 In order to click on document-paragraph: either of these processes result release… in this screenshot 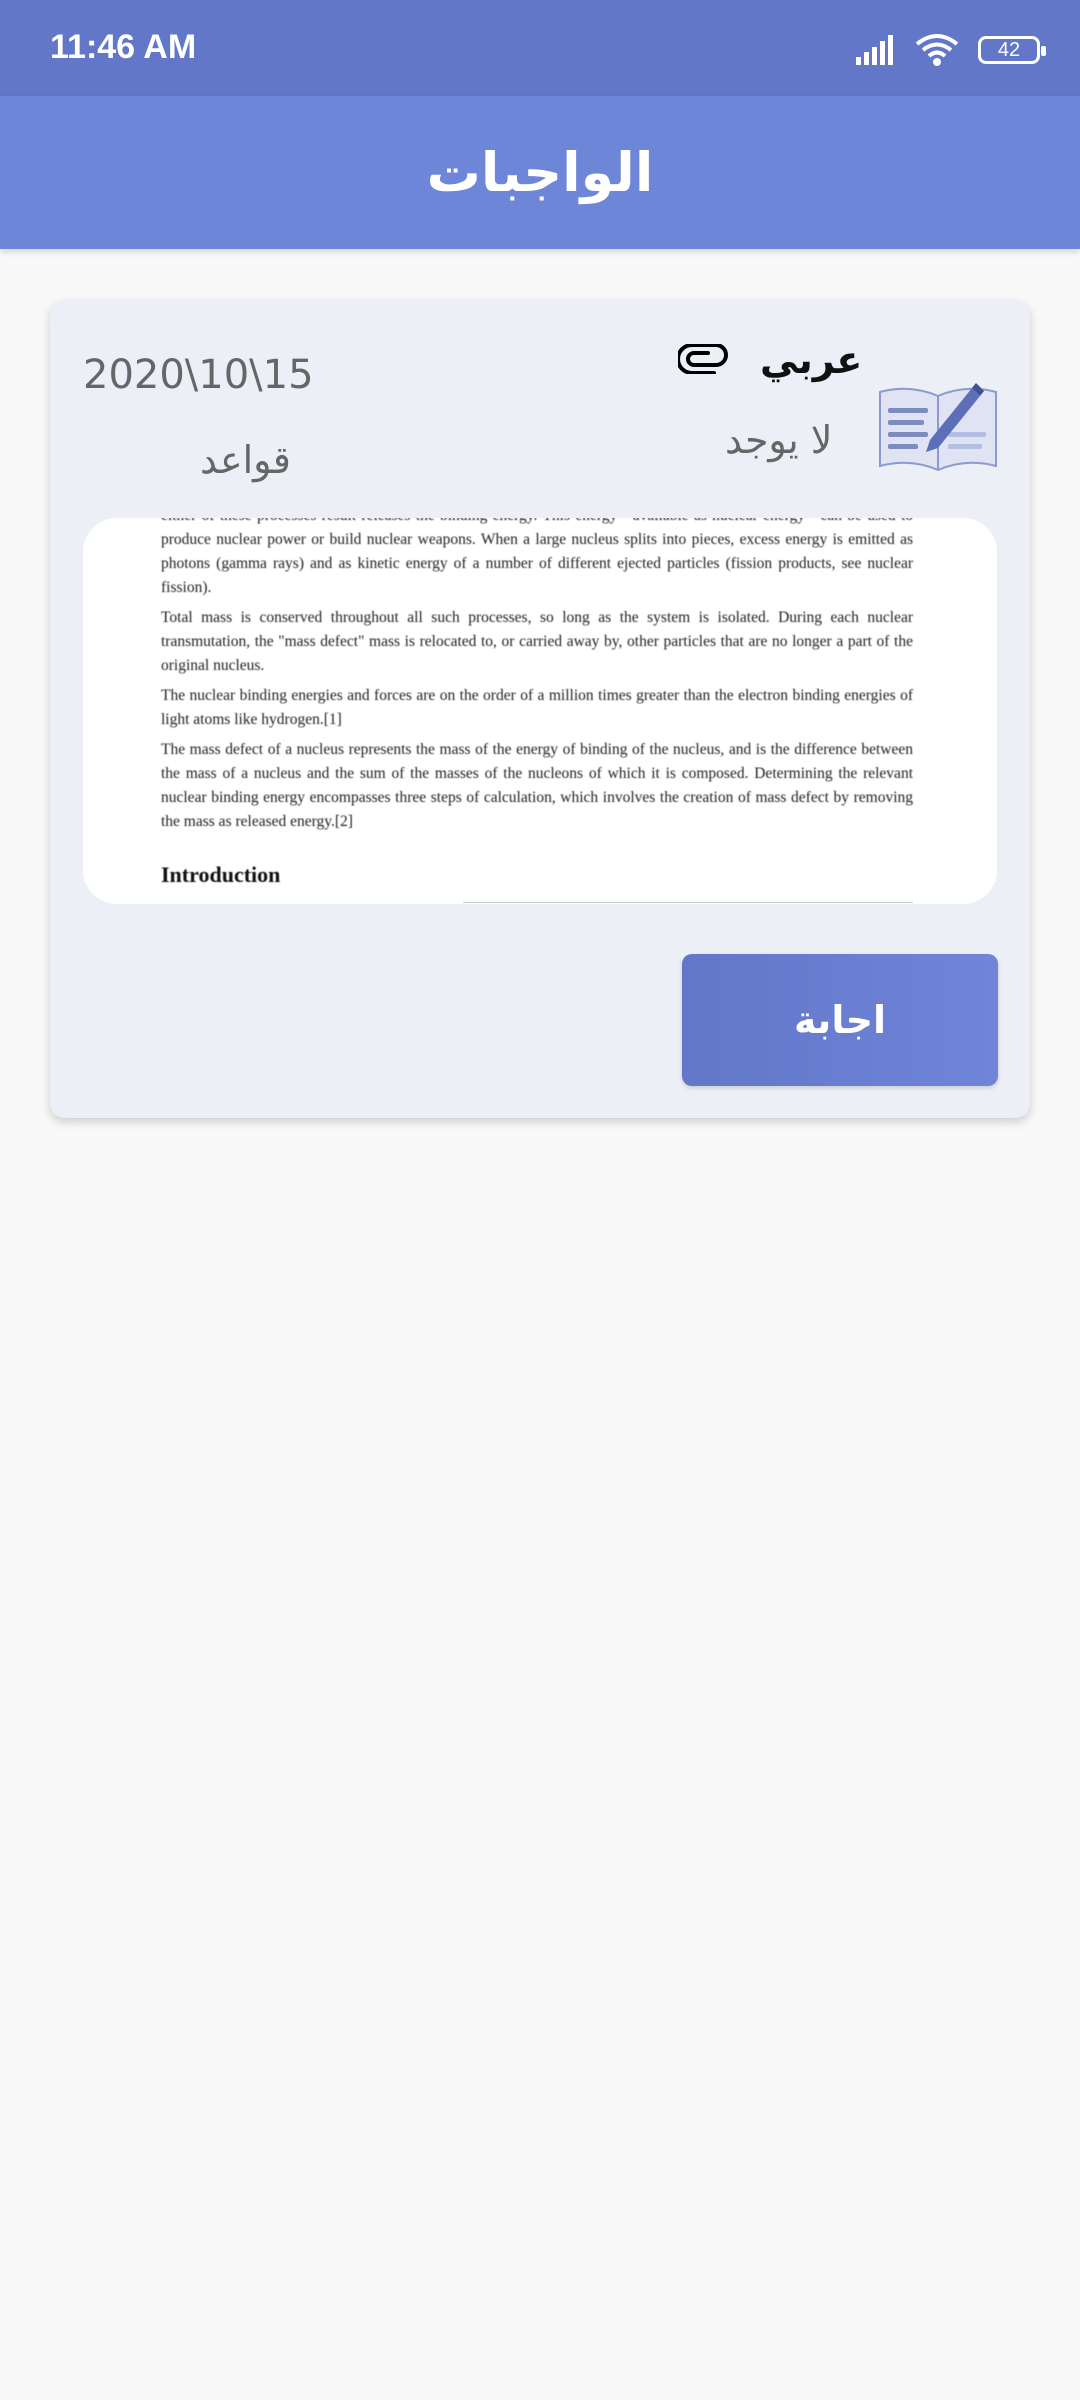, I will do `click(537, 557)`.